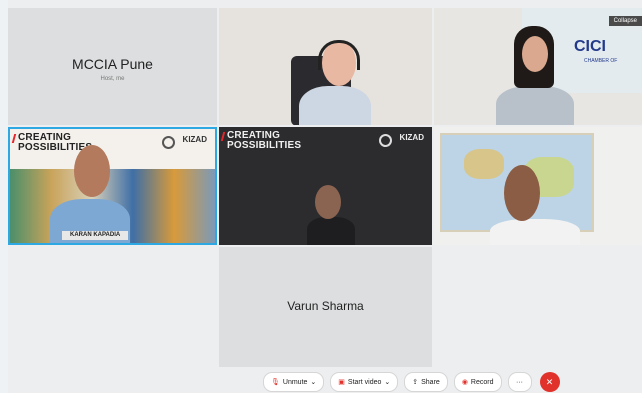  I want to click on unmute-label: Unmute, so click(295, 382).